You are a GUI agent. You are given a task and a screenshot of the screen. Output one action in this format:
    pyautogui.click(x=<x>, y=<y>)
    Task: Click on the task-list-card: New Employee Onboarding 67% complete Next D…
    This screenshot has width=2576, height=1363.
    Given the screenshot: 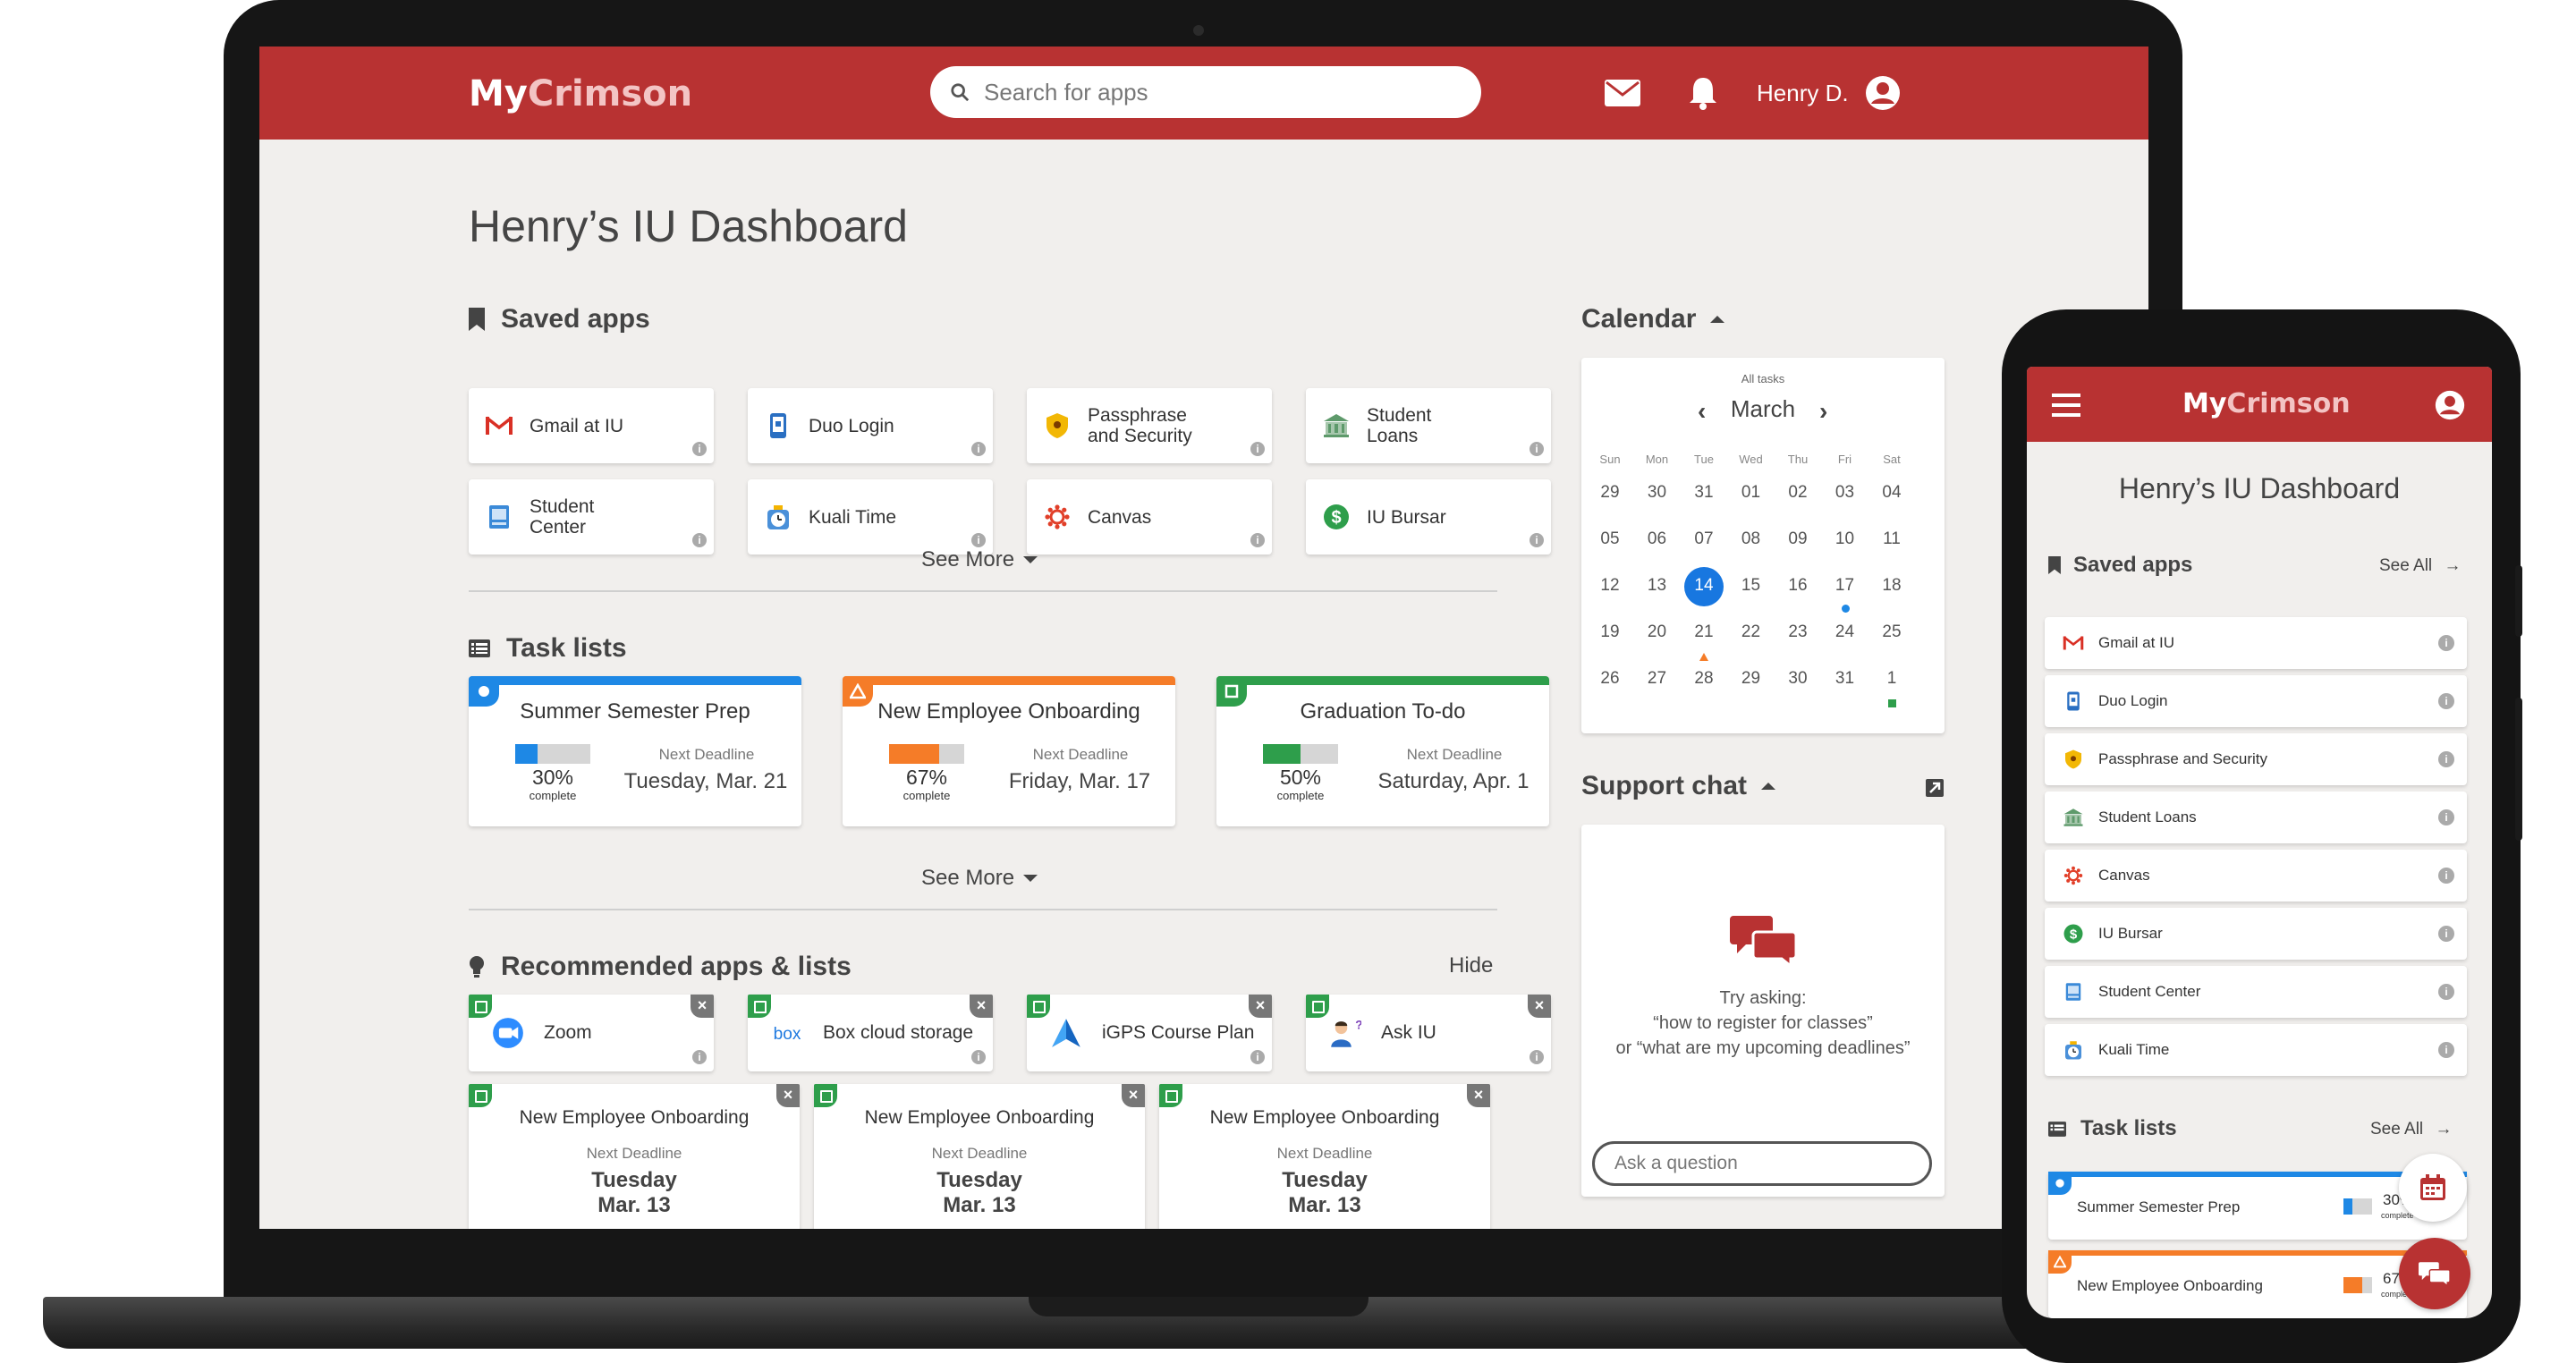 What is the action you would take?
    pyautogui.click(x=1009, y=751)
    